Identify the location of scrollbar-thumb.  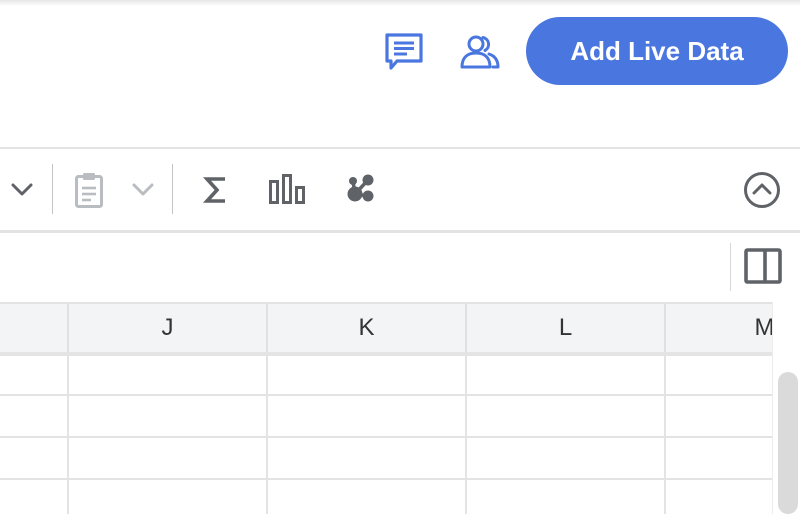
(788, 443).